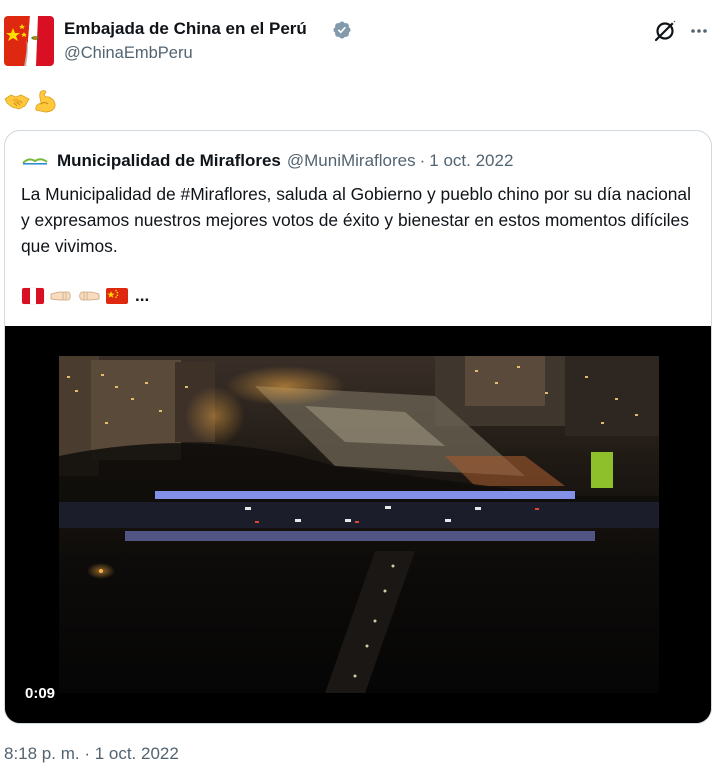  I want to click on author-handle: @ChinaEmbPeru, so click(128, 53).